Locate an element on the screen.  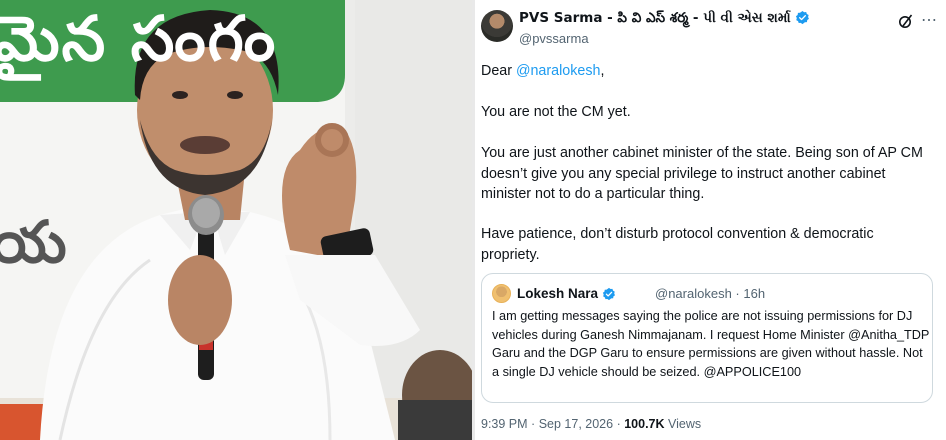
views-label: Views is located at coordinates (685, 424).